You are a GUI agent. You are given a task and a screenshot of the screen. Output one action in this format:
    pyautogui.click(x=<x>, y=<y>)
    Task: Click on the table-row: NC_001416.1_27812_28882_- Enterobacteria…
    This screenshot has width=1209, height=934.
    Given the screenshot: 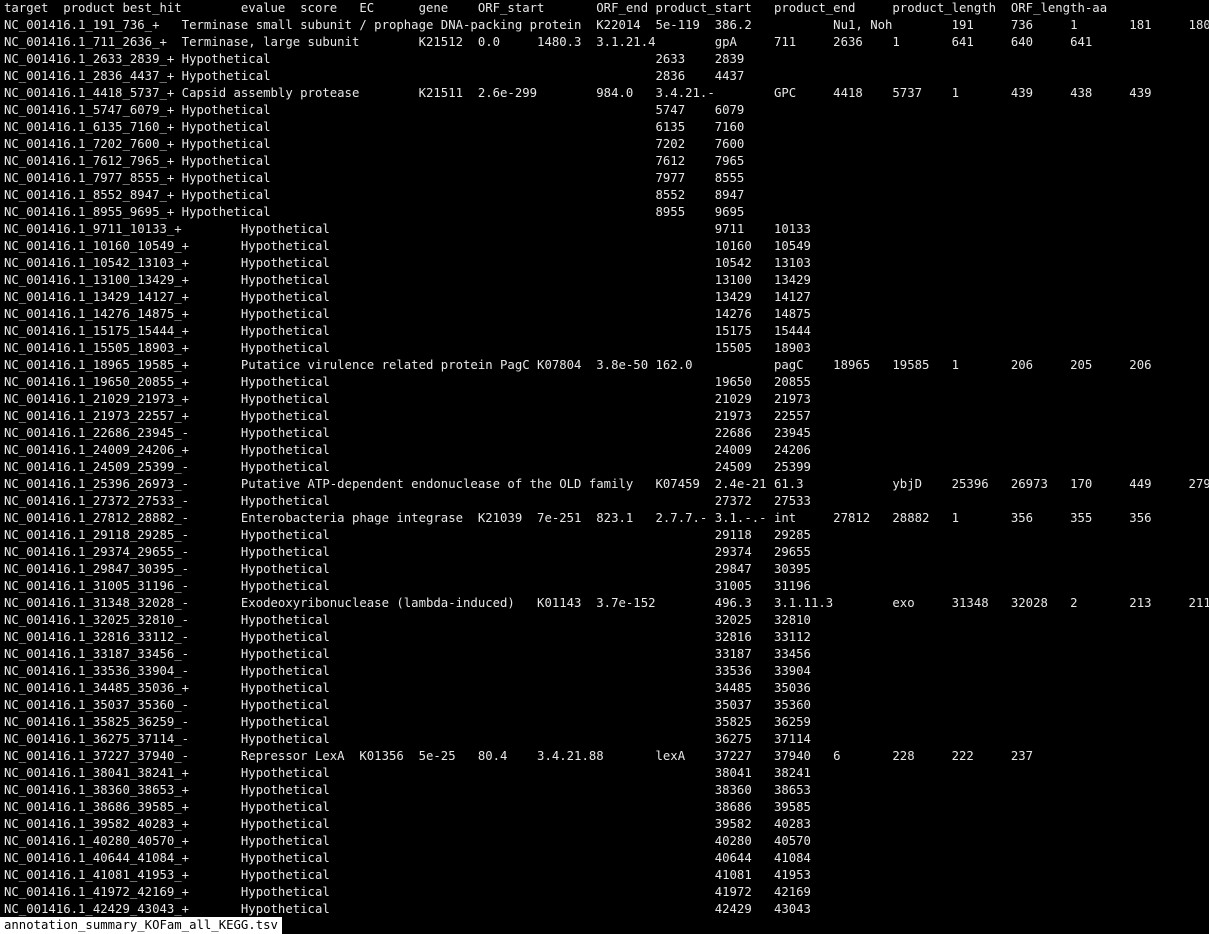 What is the action you would take?
    pyautogui.click(x=578, y=518)
    